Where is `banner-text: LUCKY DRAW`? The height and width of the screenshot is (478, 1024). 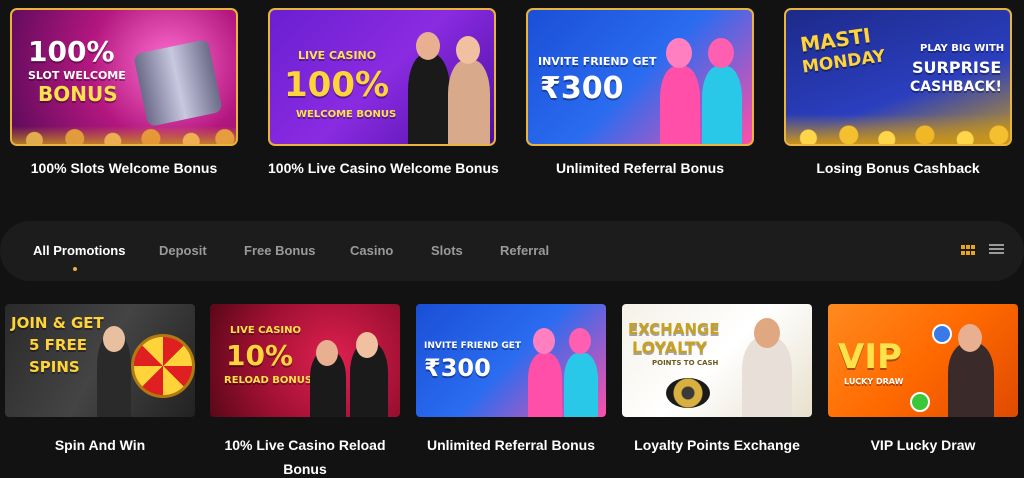 banner-text: LUCKY DRAW is located at coordinates (874, 381).